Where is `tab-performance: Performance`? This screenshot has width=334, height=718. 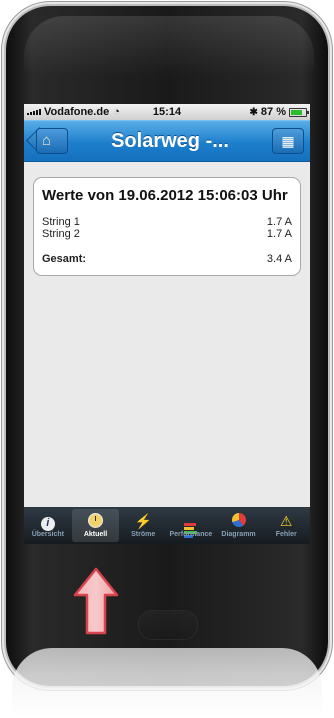
tab-performance: Performance is located at coordinates (191, 525).